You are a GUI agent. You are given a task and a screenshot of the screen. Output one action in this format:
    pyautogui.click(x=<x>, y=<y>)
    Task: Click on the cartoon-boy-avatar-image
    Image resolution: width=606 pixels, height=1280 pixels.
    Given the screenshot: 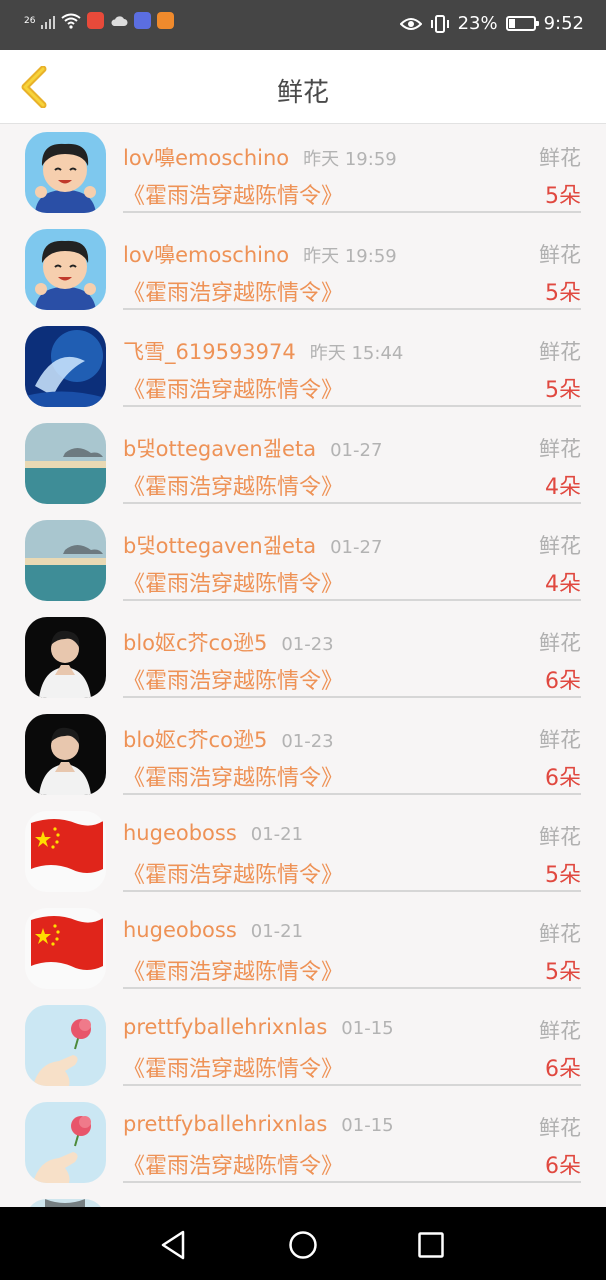 What is the action you would take?
    pyautogui.click(x=65, y=269)
    